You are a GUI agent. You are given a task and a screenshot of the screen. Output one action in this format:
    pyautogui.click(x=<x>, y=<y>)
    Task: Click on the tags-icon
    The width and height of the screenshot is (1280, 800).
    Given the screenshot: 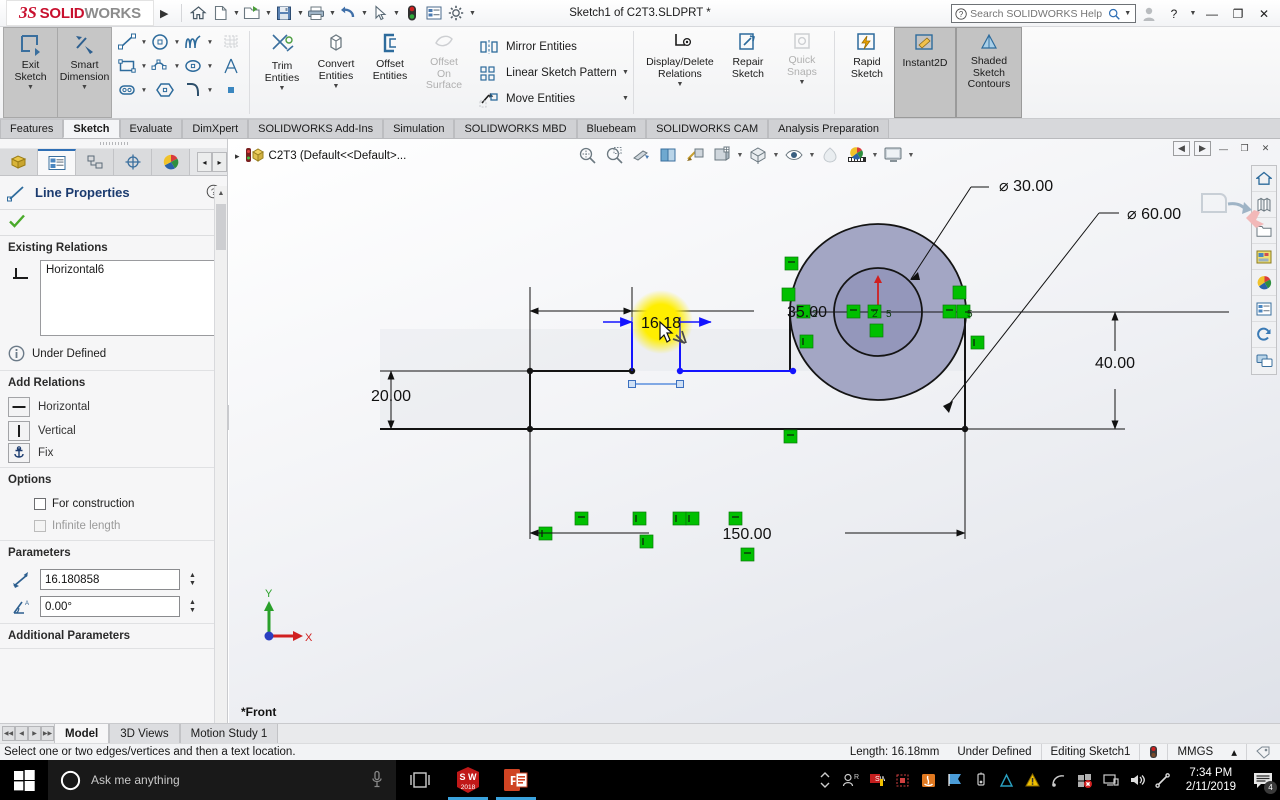 What is the action you would take?
    pyautogui.click(x=1263, y=752)
    